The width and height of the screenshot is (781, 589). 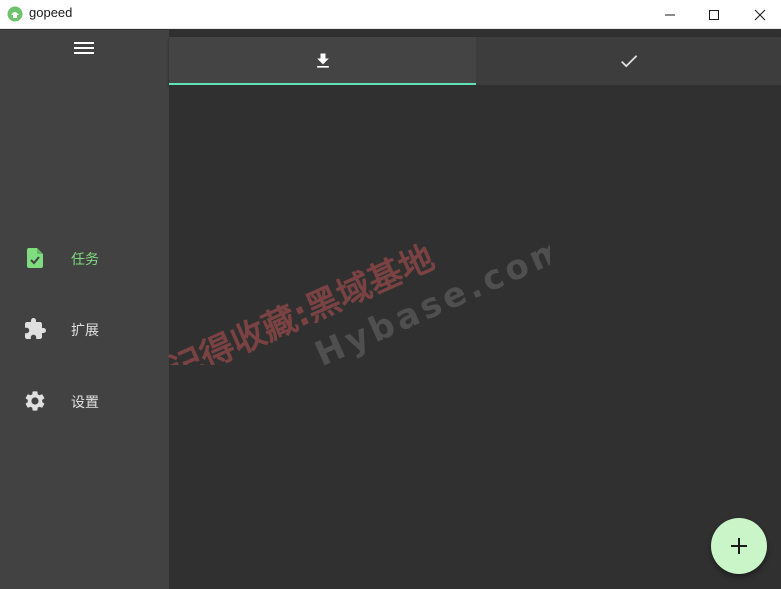 I want to click on sidebar-item-extensions: 扩展, so click(x=84, y=329).